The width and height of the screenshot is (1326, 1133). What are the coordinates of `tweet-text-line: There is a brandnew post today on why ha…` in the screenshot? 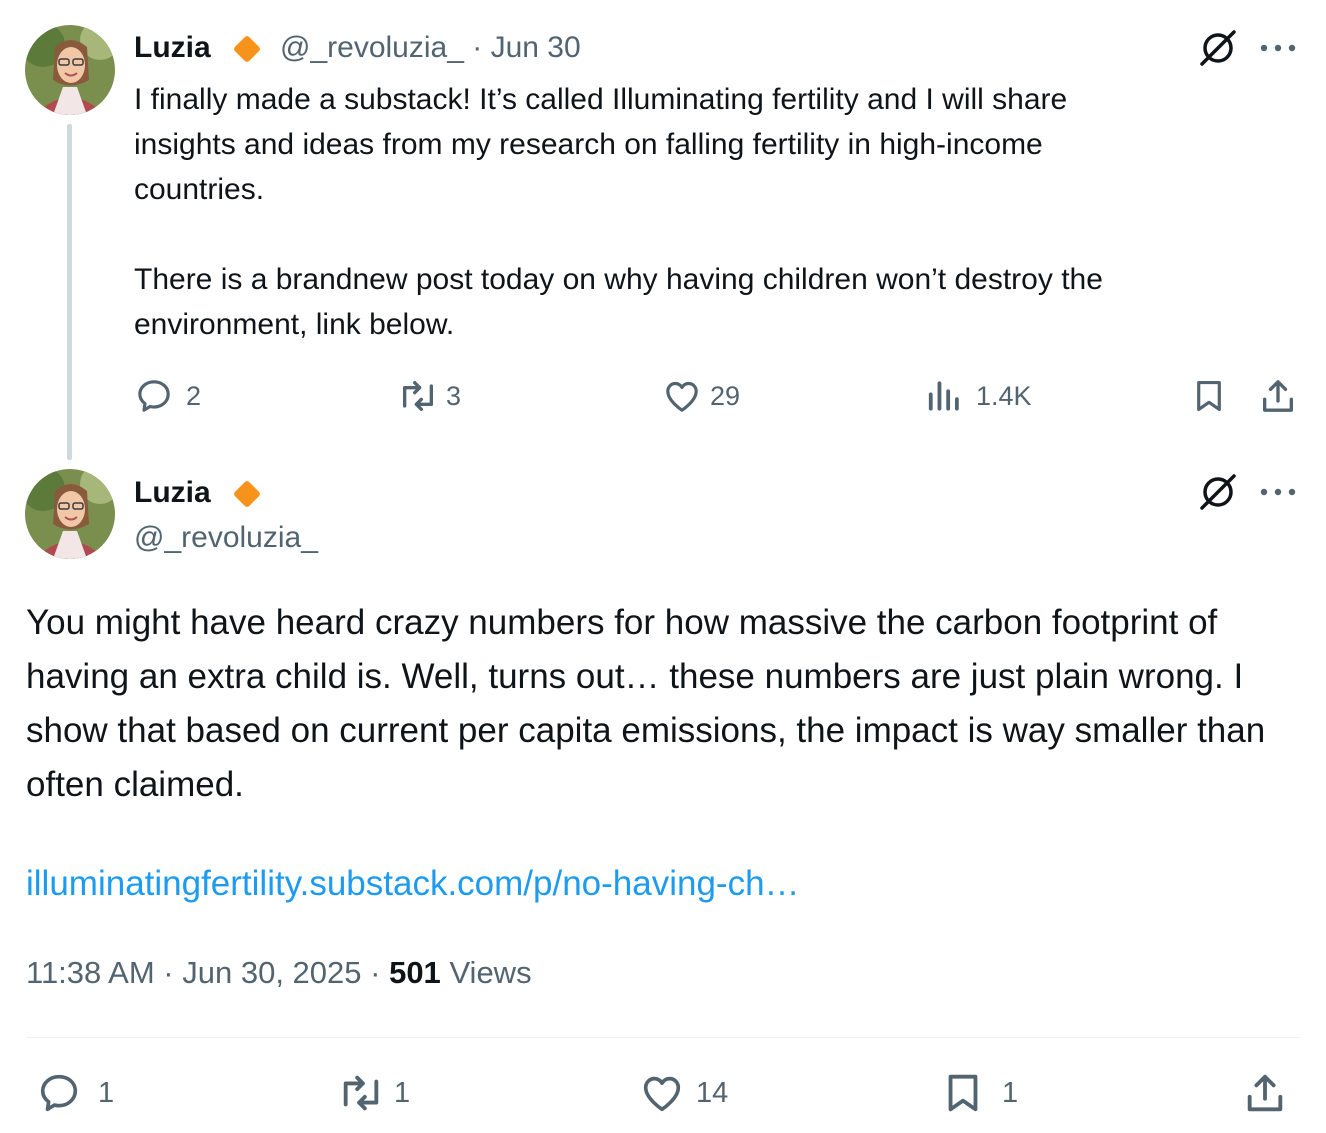 It's located at (618, 279).